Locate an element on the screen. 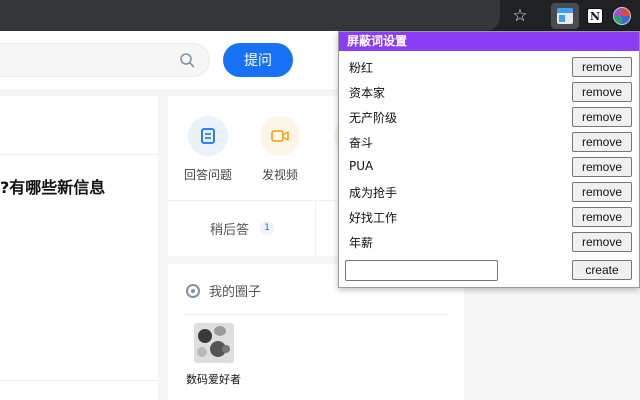  popup-title: 屏蔽词设置 is located at coordinates (489, 41).